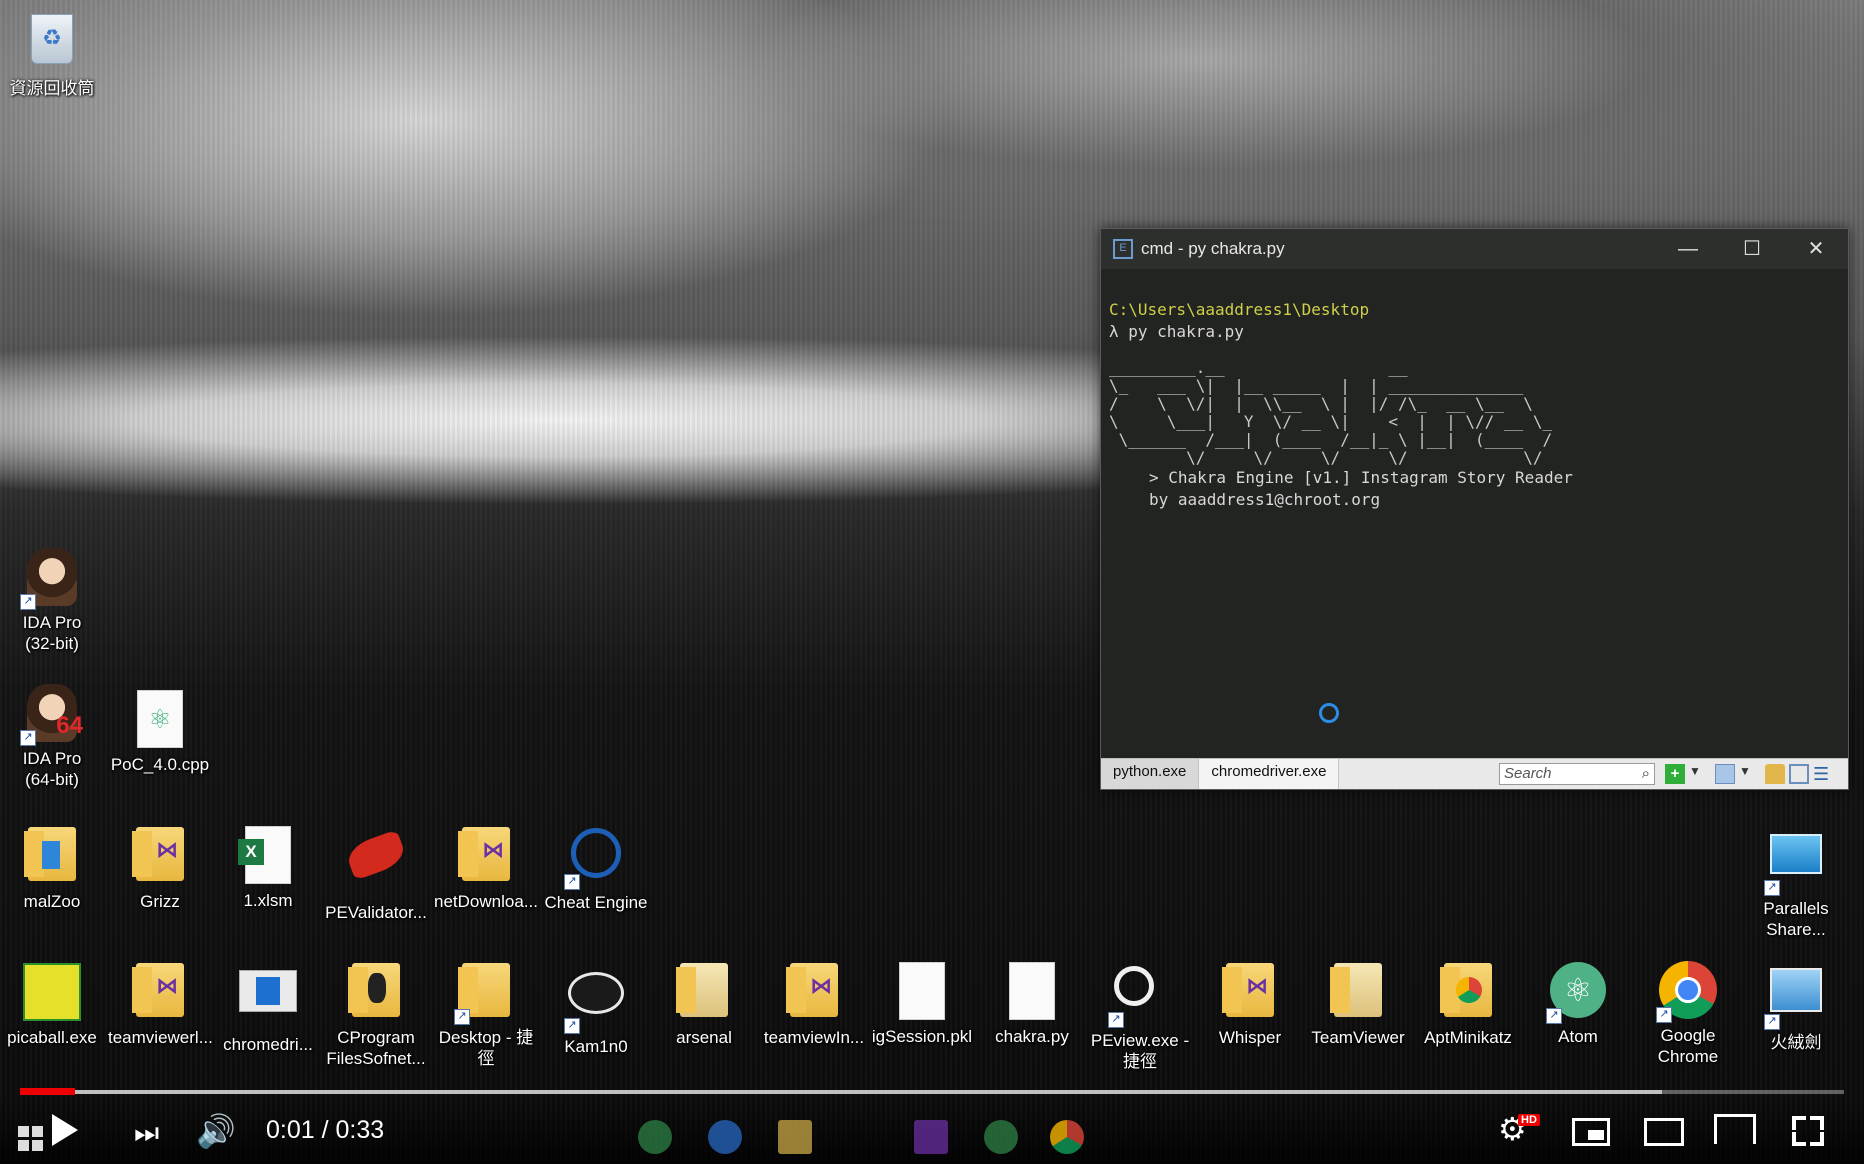 Image resolution: width=1864 pixels, height=1164 pixels. What do you see at coordinates (1699, 774) in the screenshot?
I see `new-console-dropdown-icon: ▼` at bounding box center [1699, 774].